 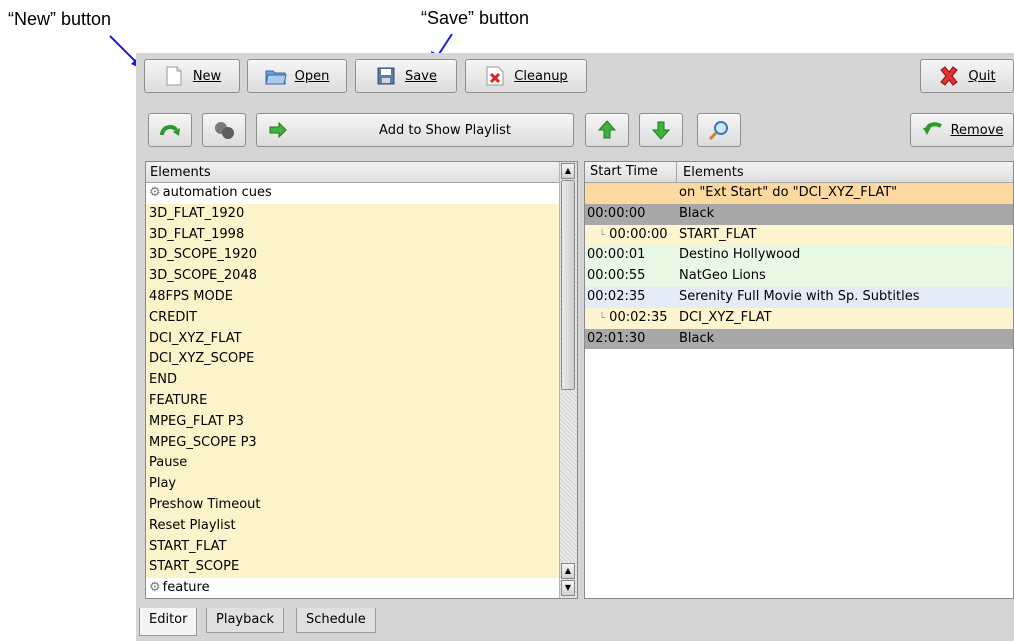 What do you see at coordinates (977, 130) in the screenshot?
I see `remove-button-label: Remove` at bounding box center [977, 130].